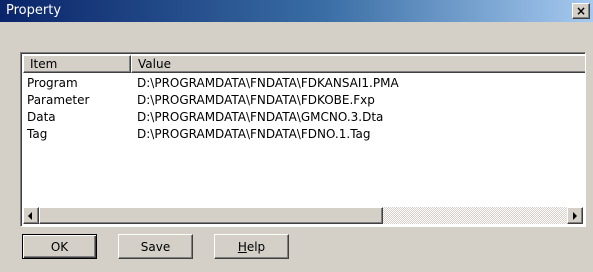  I want to click on window-title: Property, so click(34, 10).